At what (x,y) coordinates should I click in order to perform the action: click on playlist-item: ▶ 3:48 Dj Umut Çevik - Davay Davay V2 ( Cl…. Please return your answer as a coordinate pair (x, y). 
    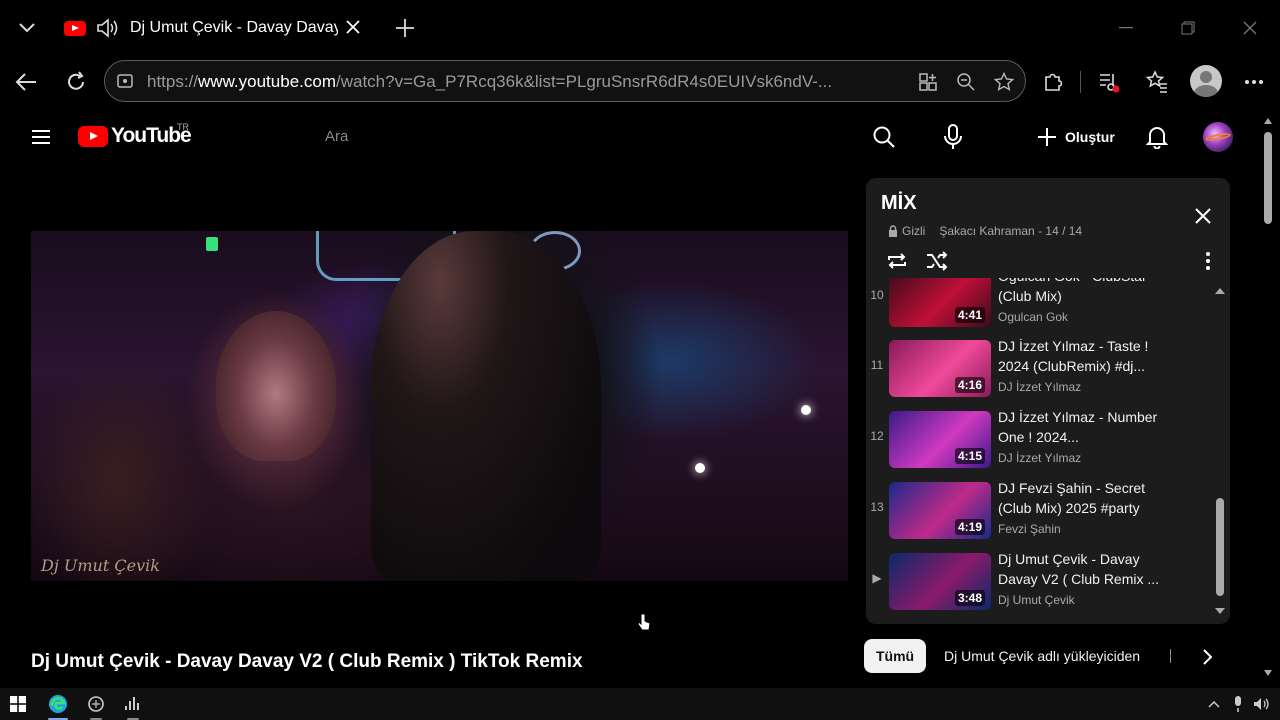
    Looking at the image, I should click on (1036, 583).